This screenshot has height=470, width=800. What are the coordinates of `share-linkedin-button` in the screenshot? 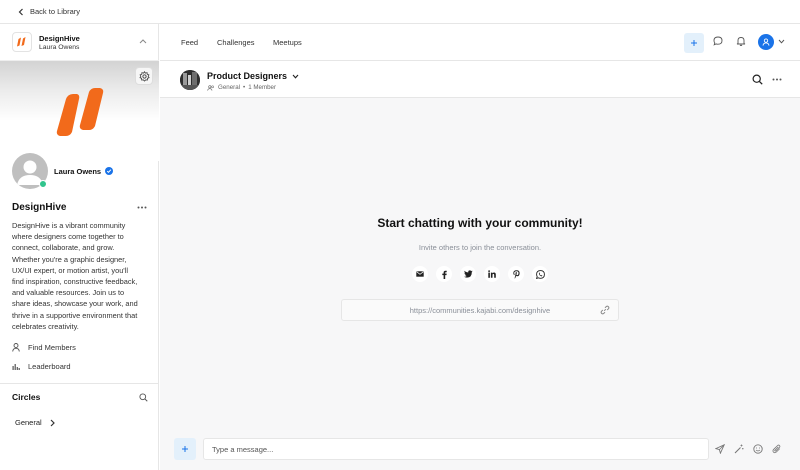 It's located at (492, 274).